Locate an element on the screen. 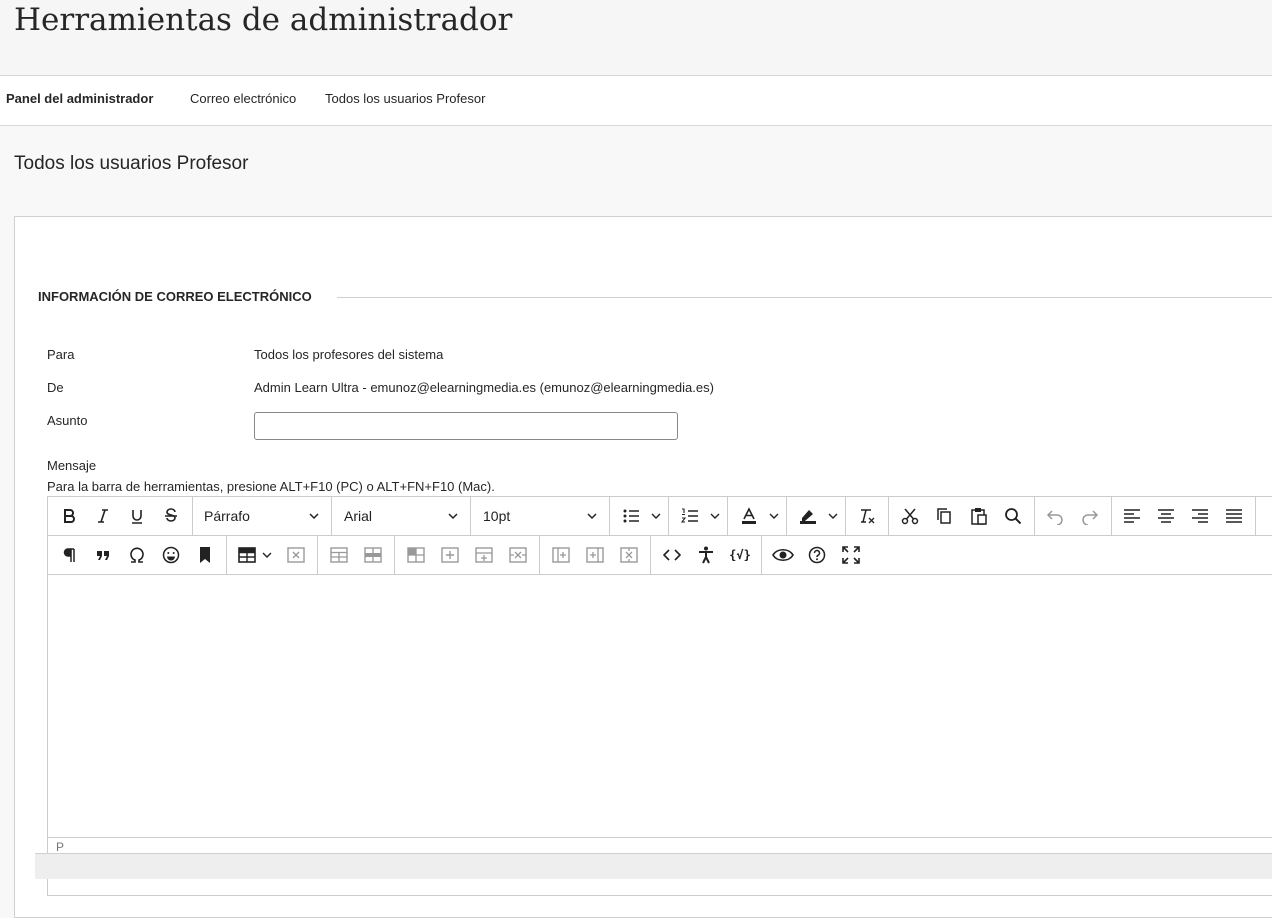  undo-icon is located at coordinates (1055, 516).